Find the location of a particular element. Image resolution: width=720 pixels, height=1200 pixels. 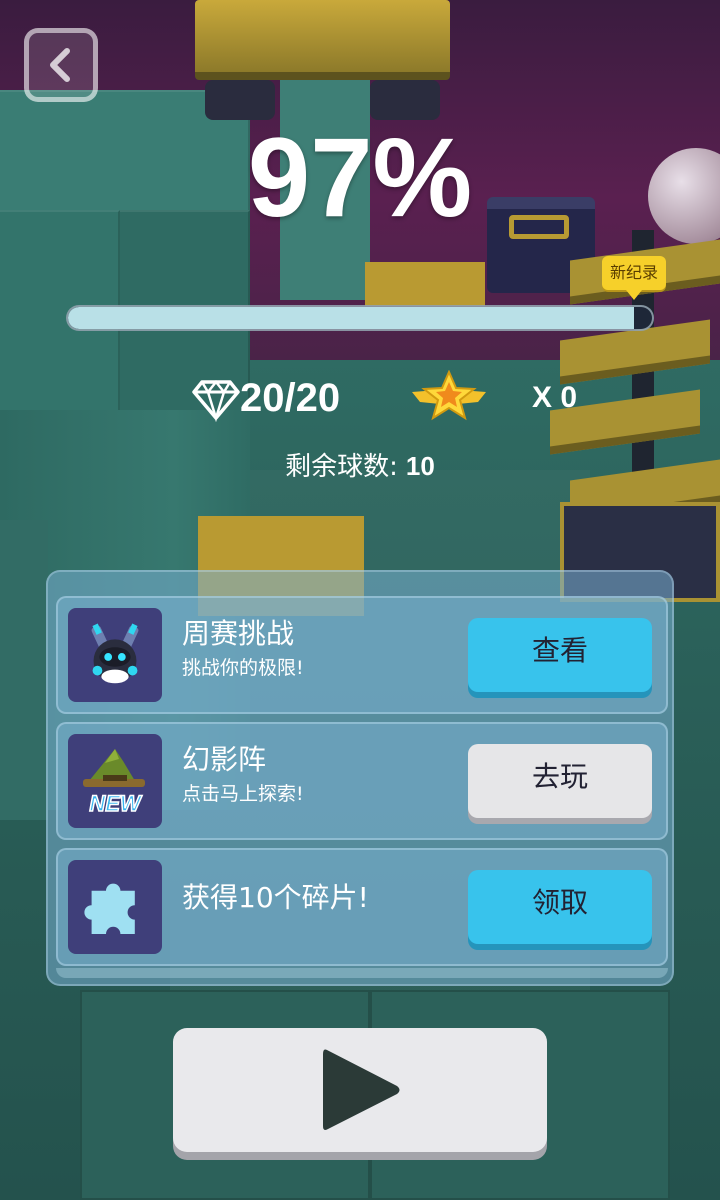

play-button is located at coordinates (360, 1090).